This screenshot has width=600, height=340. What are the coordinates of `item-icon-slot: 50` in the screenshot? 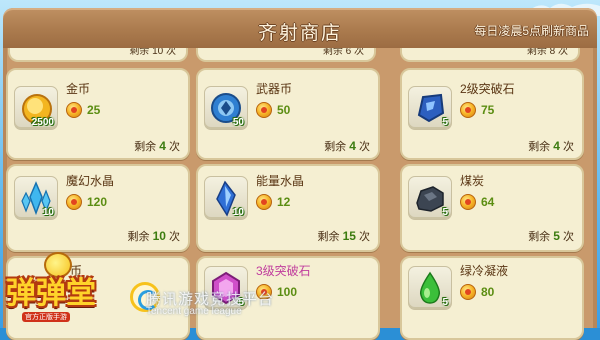 It's located at (226, 108).